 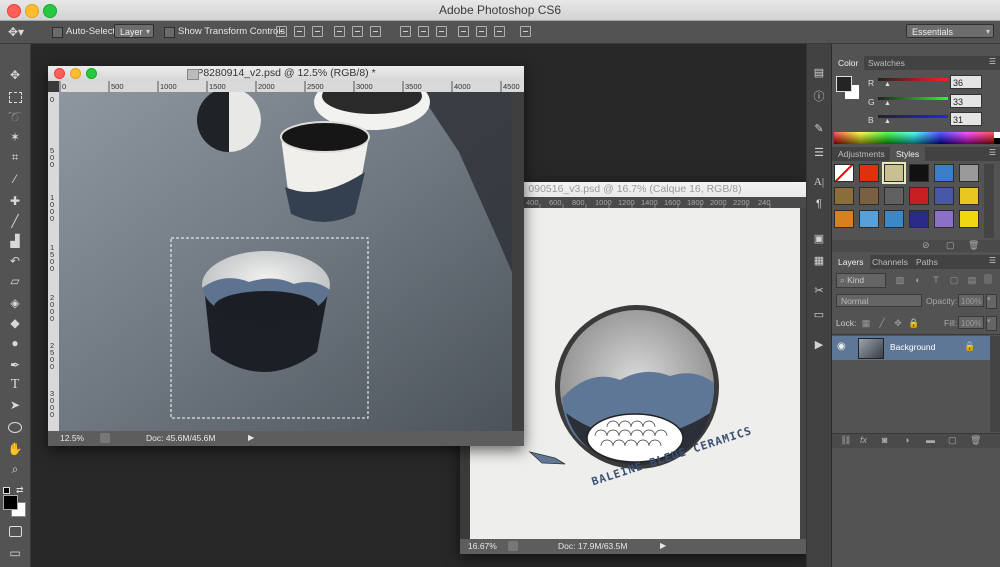 I want to click on color-ramp-black, so click(x=997, y=141).